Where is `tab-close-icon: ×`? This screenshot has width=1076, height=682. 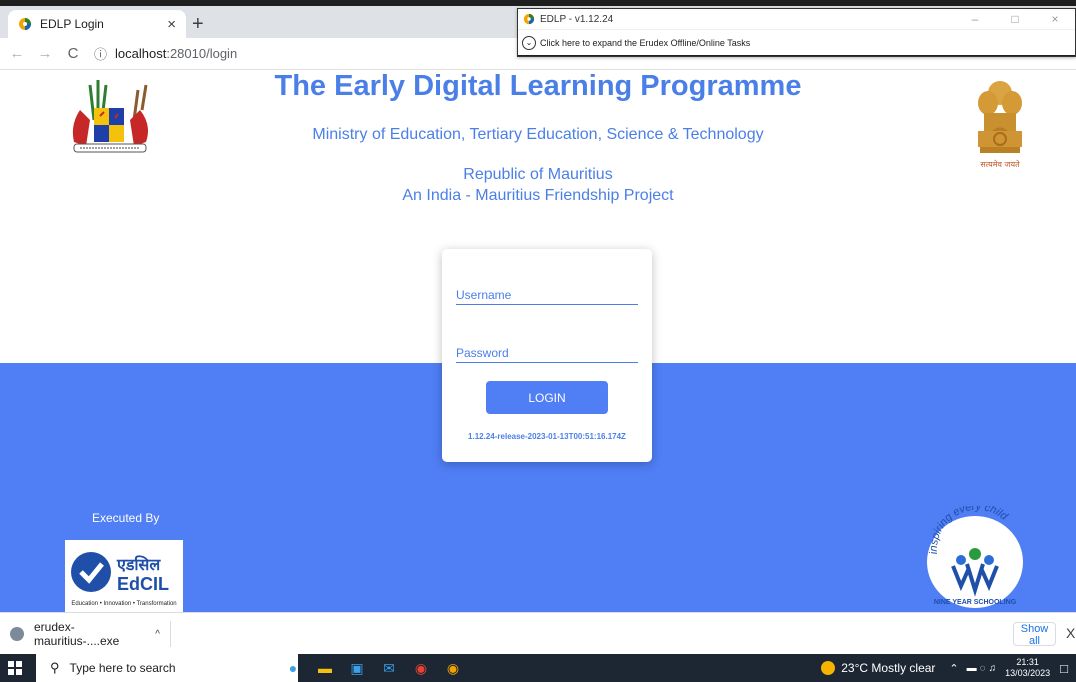
tab-close-icon: × is located at coordinates (171, 24).